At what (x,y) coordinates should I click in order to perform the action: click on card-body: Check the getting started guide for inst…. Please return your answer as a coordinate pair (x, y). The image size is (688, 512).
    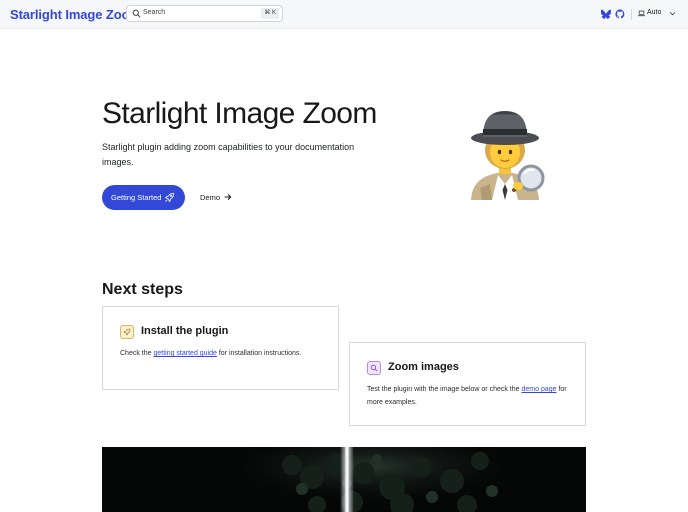
    Looking at the image, I should click on (222, 353).